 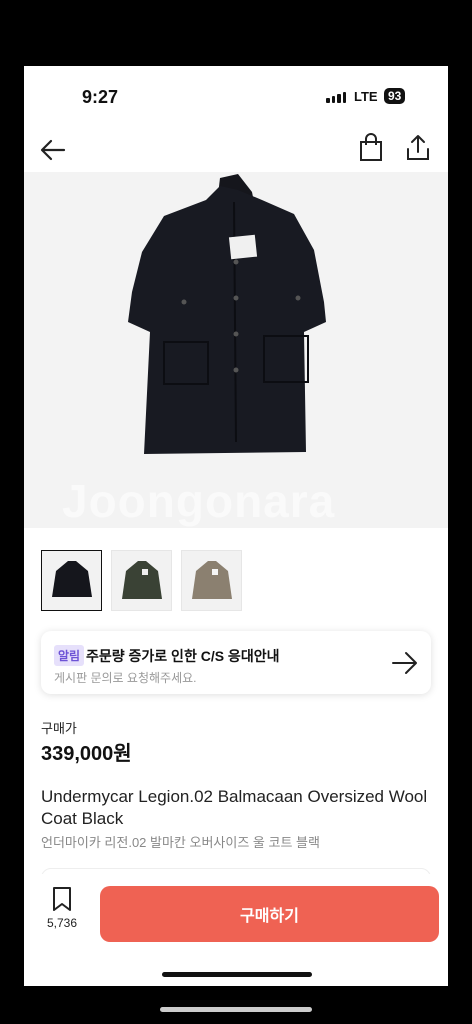 What do you see at coordinates (211, 580) in the screenshot?
I see `thumbnail-taupe` at bounding box center [211, 580].